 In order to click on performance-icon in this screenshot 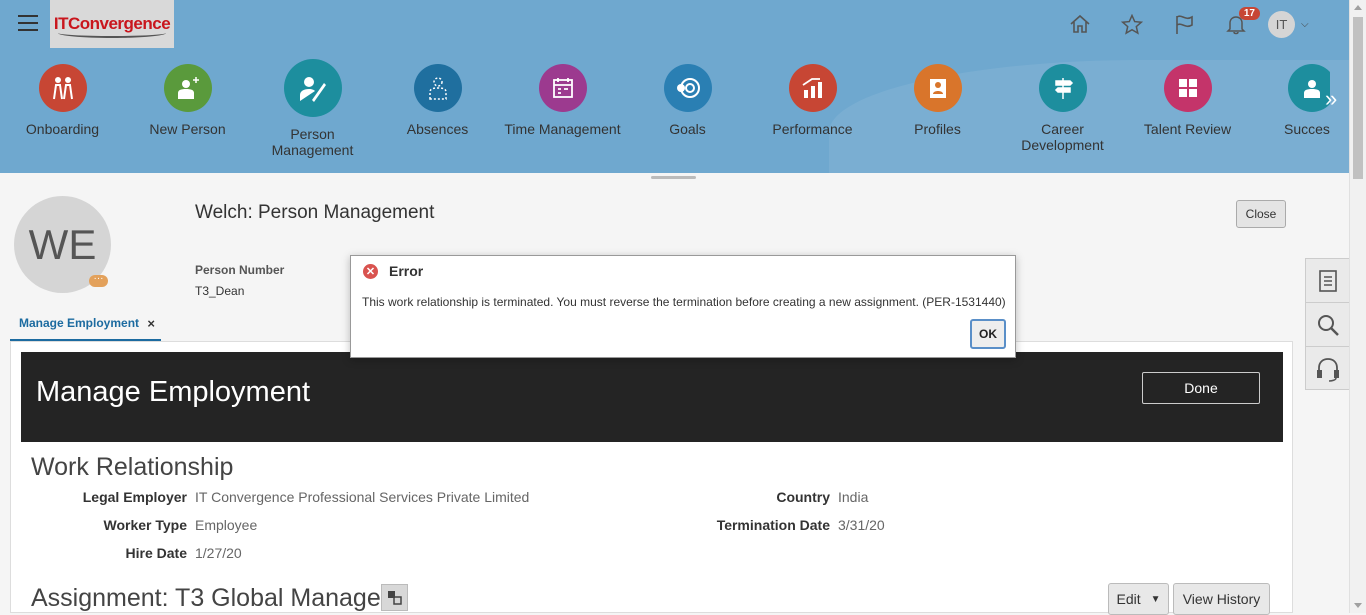, I will do `click(812, 88)`.